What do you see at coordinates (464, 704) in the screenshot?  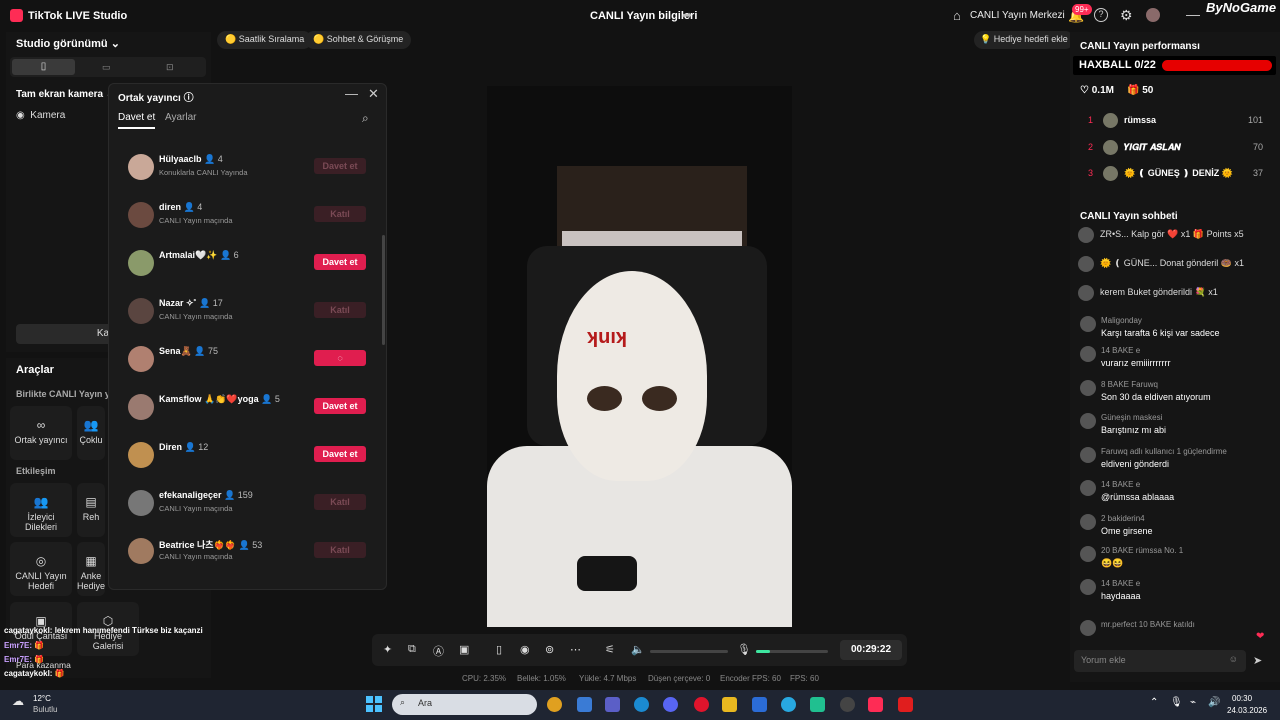 I see `taskbar-search: ⌕ Ara` at bounding box center [464, 704].